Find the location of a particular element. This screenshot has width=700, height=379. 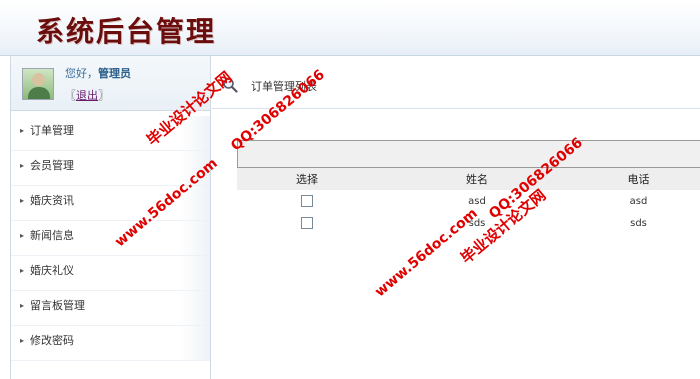

logout-link: 退出 is located at coordinates (87, 95).